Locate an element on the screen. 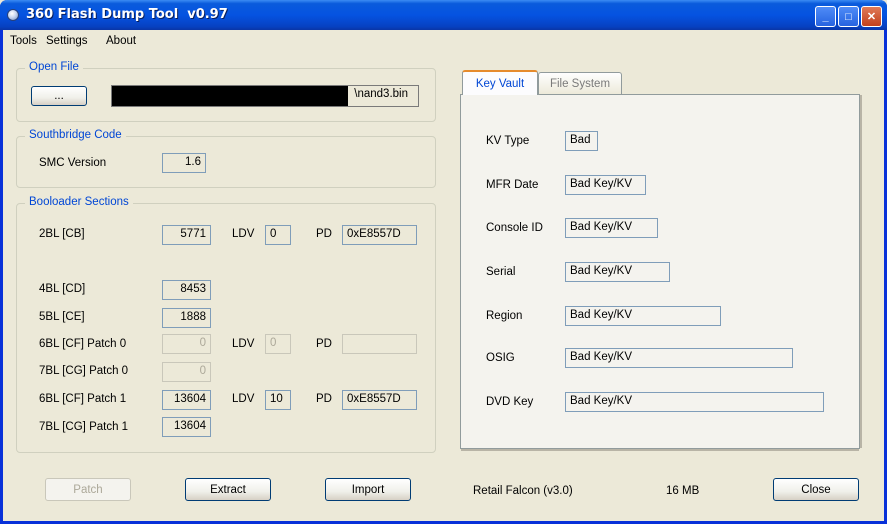  bl-row-value: 8453 is located at coordinates (186, 290).